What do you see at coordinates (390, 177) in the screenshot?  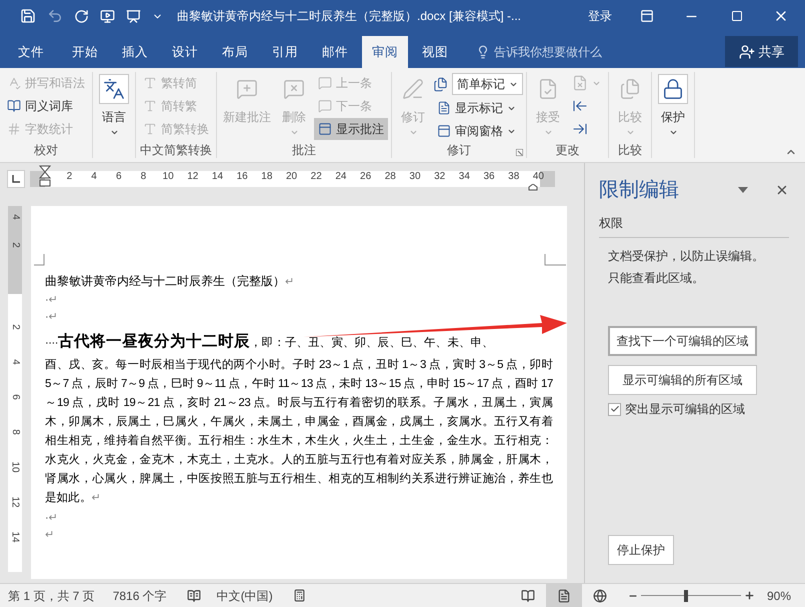 I see `ruler-number: 28` at bounding box center [390, 177].